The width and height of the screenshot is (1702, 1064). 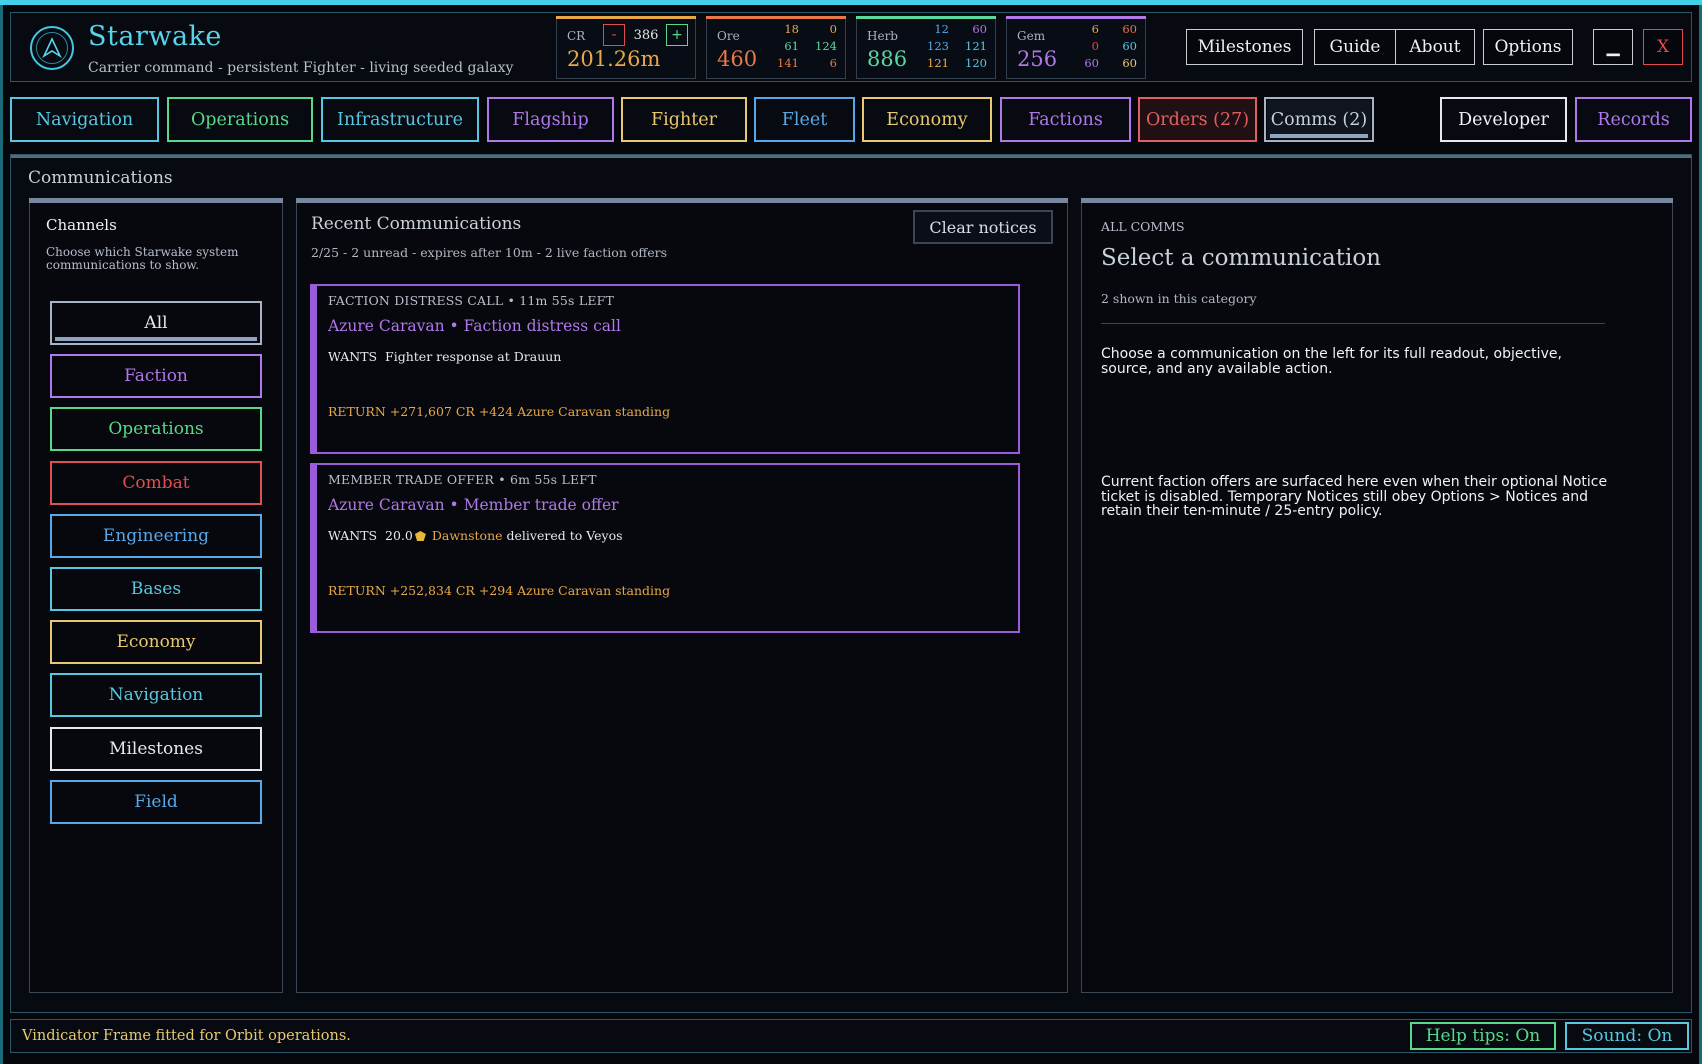 What do you see at coordinates (473, 356) in the screenshot?
I see `wants-text: Fighter response at Drauun` at bounding box center [473, 356].